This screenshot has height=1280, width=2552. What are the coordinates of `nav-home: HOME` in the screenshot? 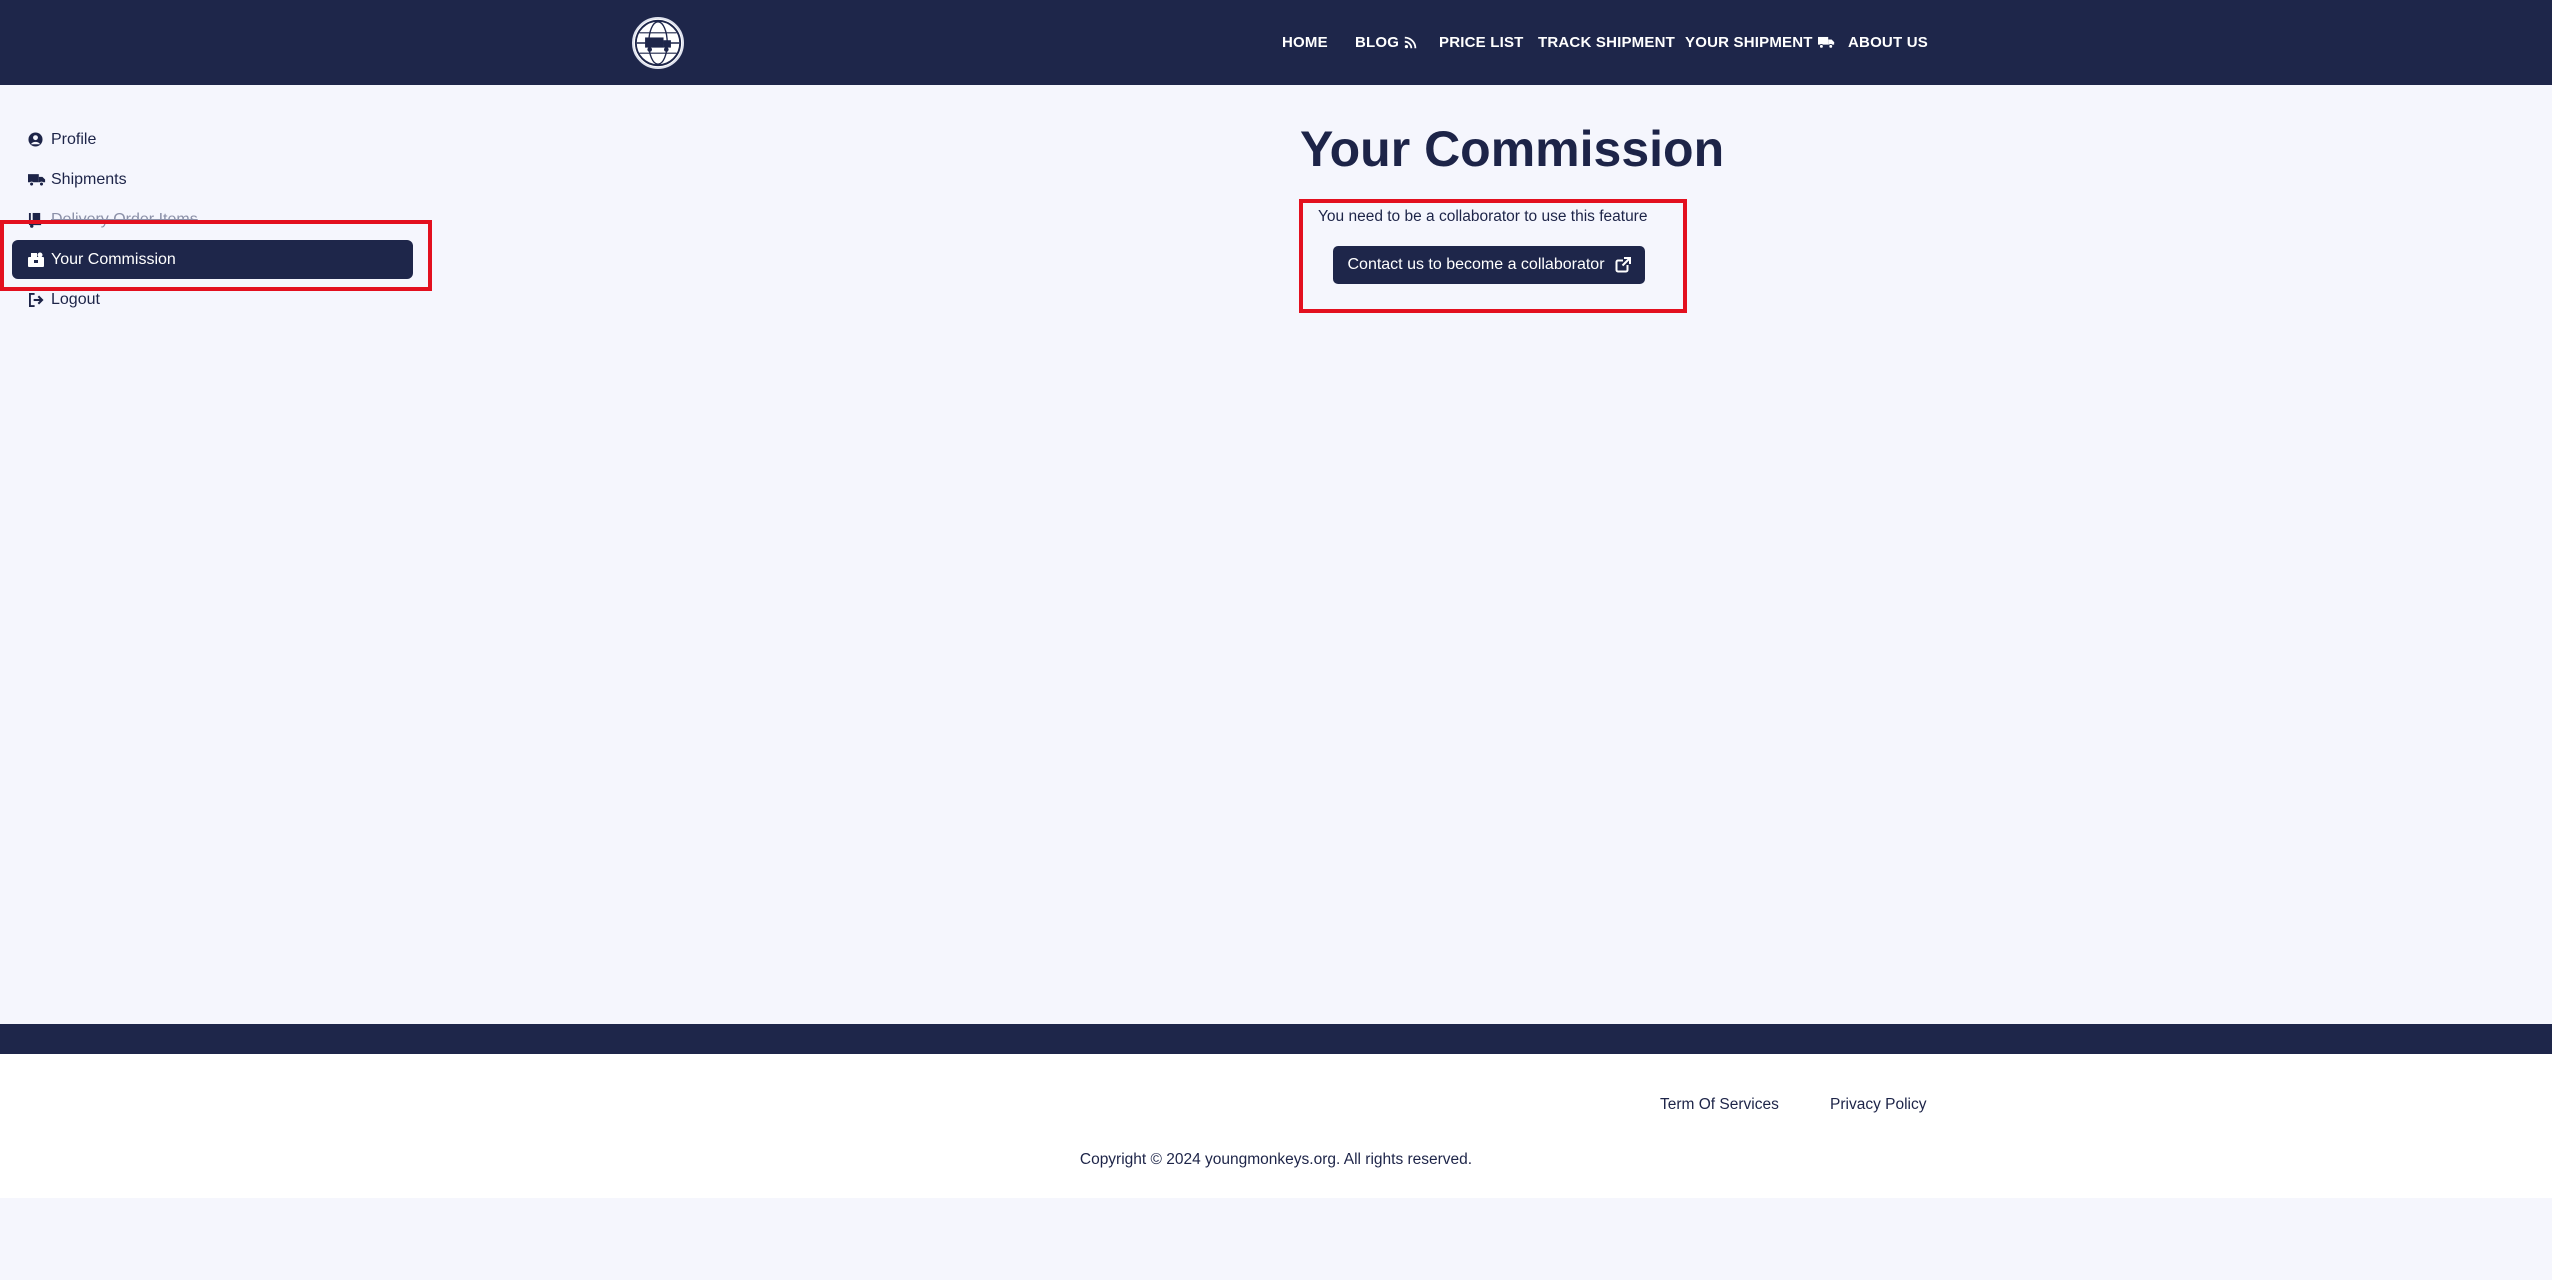 It's located at (1305, 42).